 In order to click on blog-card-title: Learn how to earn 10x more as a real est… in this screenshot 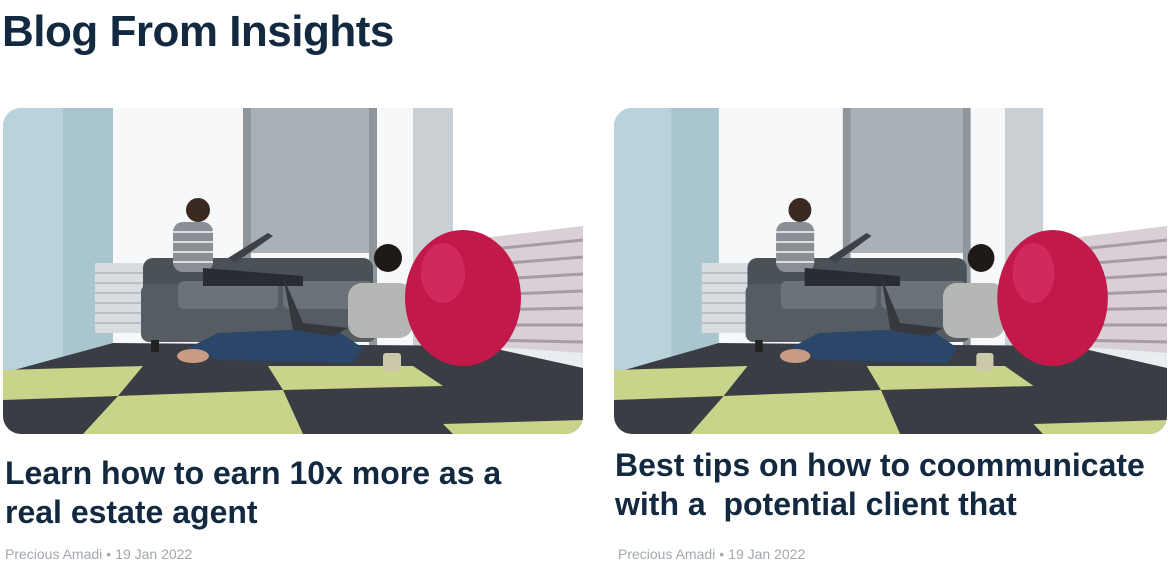, I will do `click(285, 493)`.